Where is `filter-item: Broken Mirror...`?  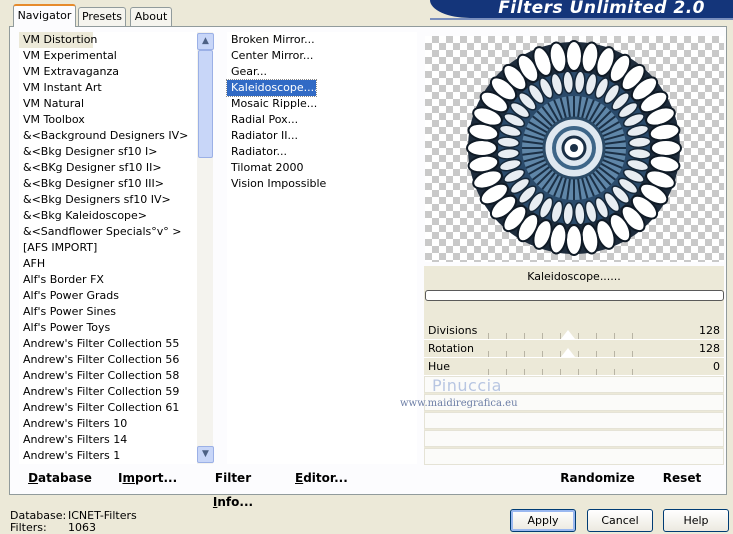 filter-item: Broken Mirror... is located at coordinates (322, 40).